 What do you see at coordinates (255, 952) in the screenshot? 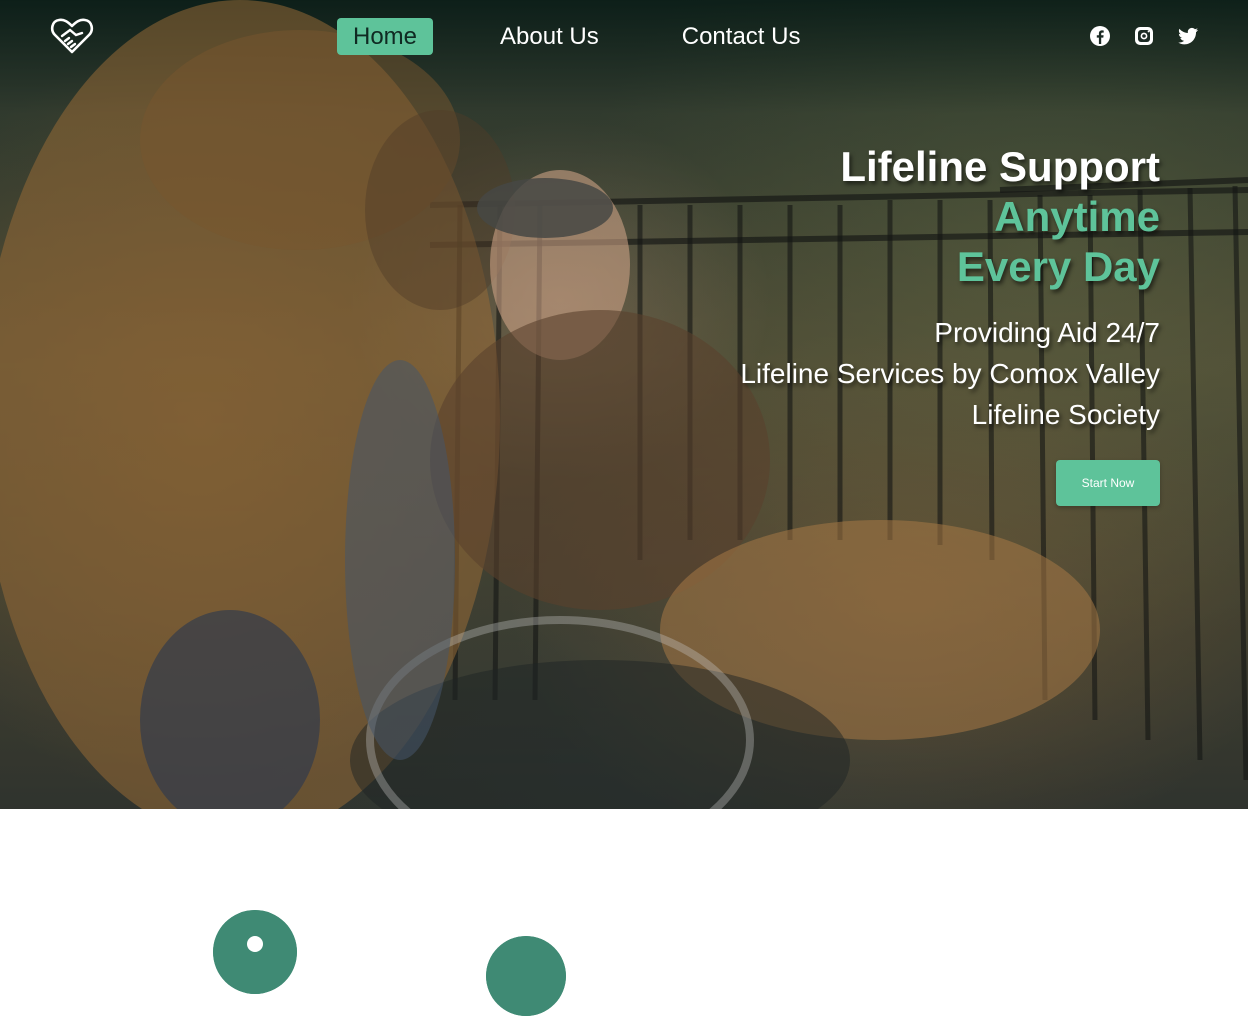
I see `location-pin-icon` at bounding box center [255, 952].